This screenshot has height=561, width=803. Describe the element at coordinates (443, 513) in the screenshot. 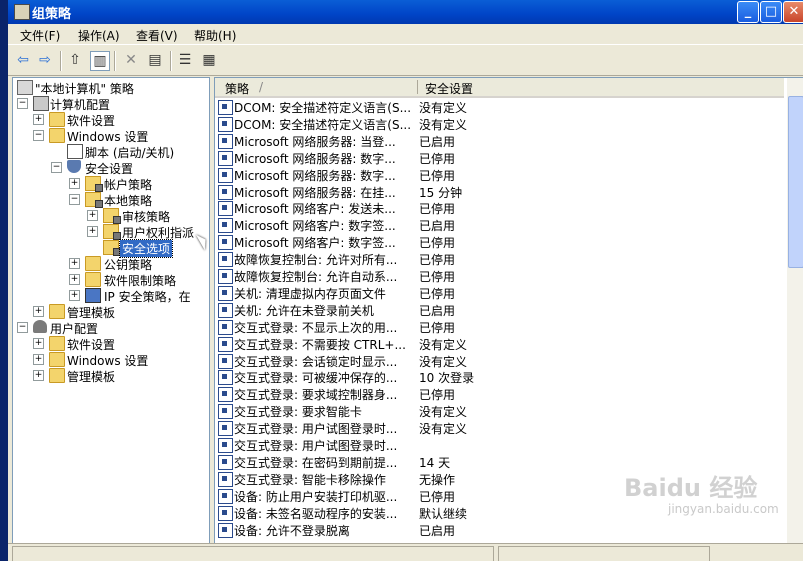

I see `security-setting-value: 默认继续` at that location.